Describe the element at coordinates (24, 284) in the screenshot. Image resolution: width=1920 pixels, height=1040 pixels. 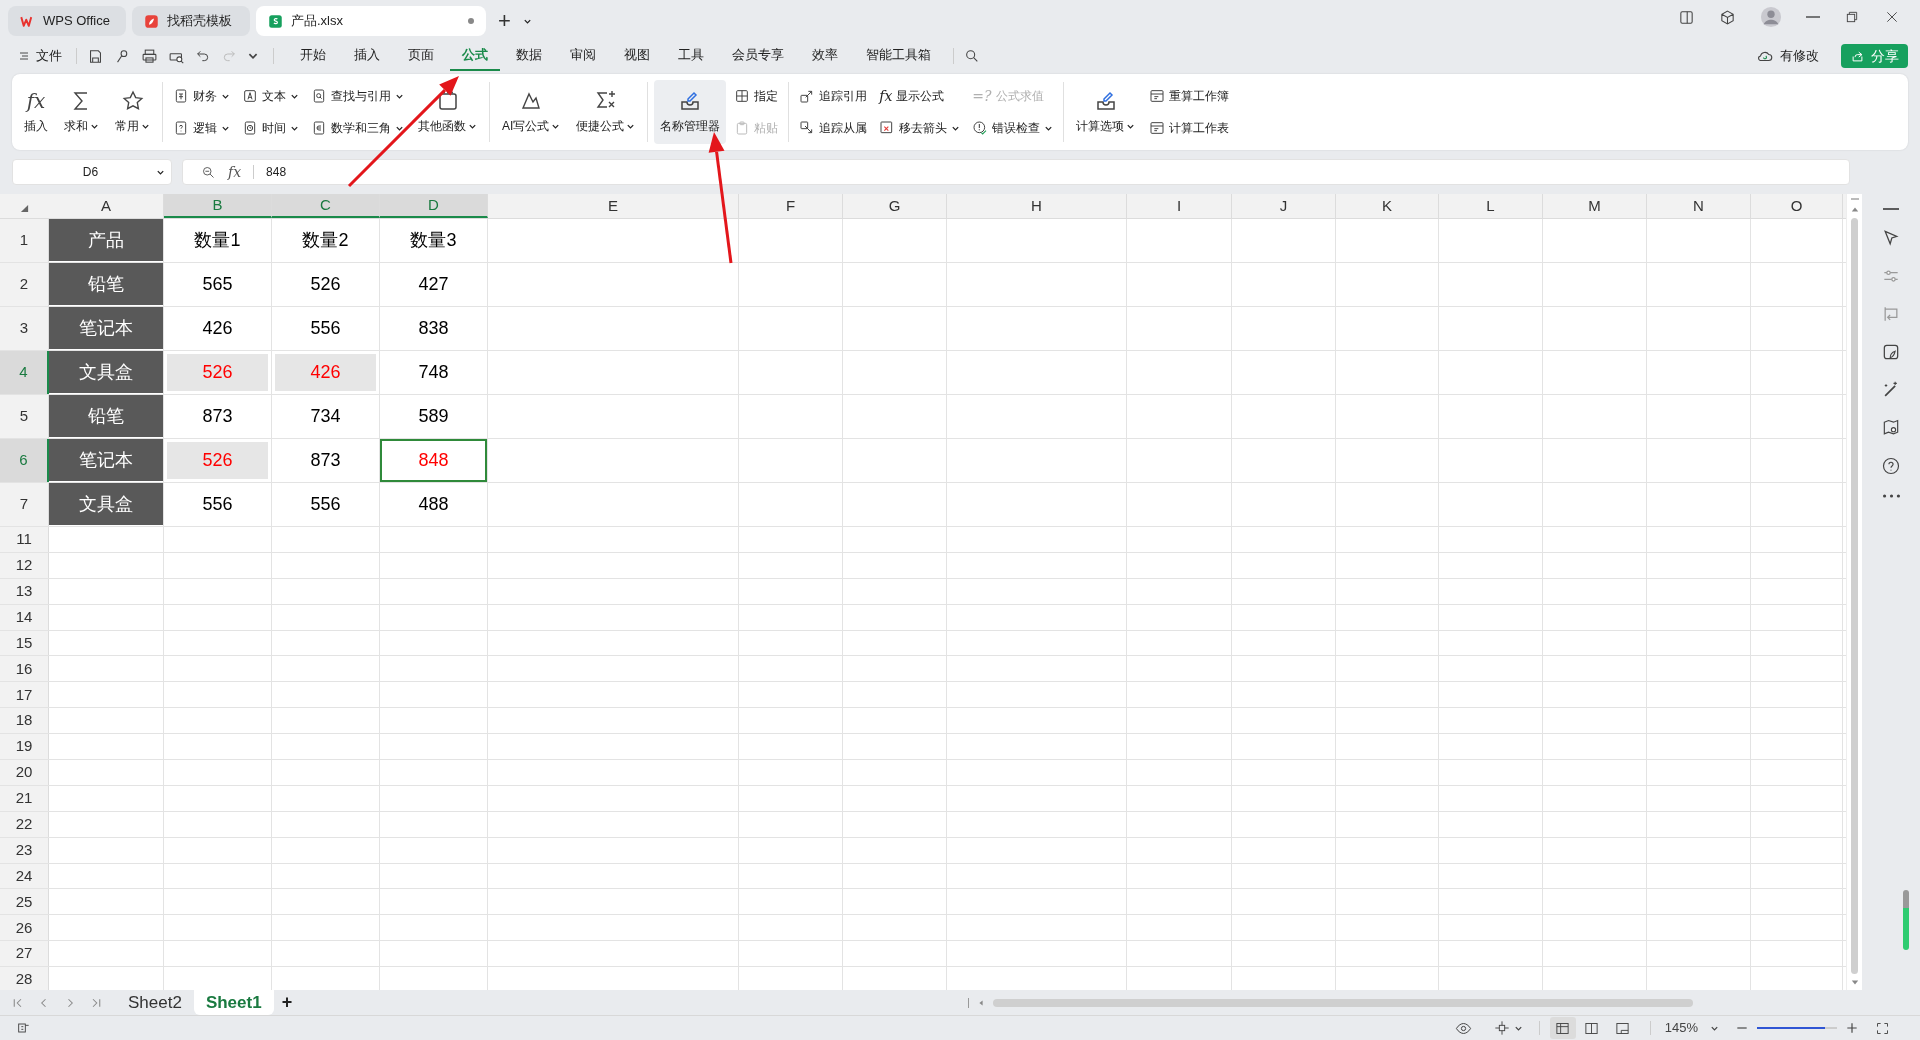
I see `row-header: 2` at that location.